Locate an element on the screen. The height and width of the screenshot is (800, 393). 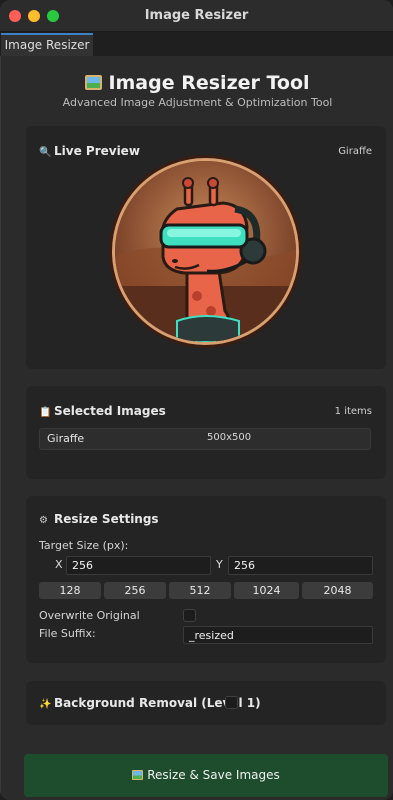
window-title: Image Resizer is located at coordinates (196, 15).